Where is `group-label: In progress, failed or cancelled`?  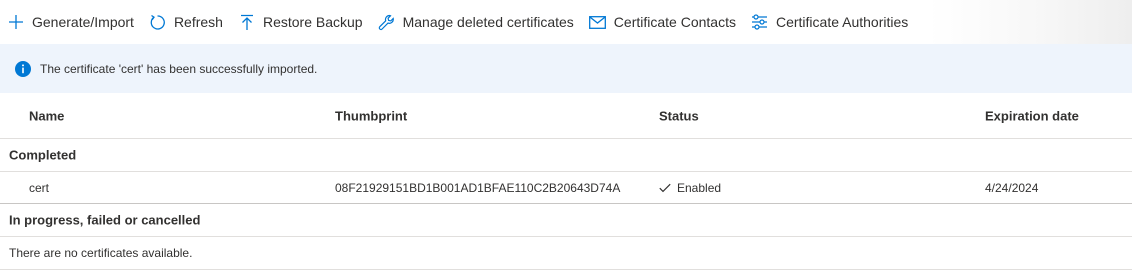 group-label: In progress, failed or cancelled is located at coordinates (105, 220).